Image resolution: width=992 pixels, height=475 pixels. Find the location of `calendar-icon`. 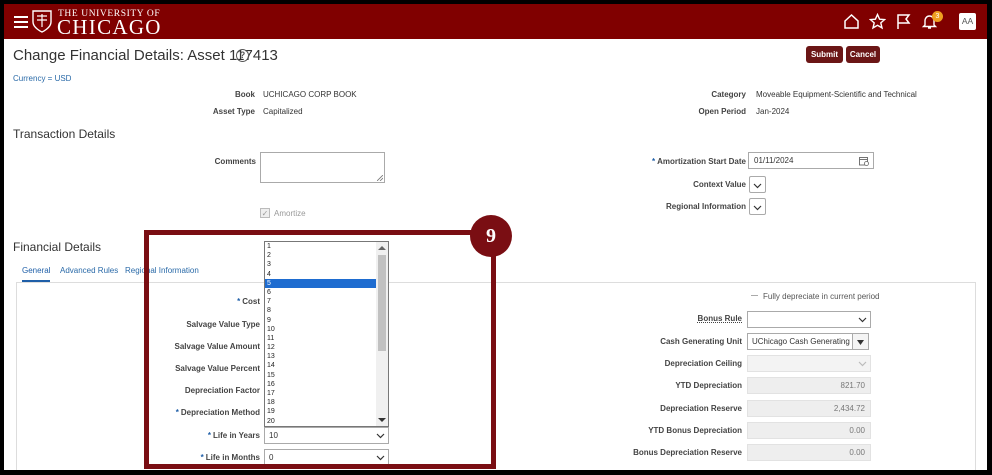

calendar-icon is located at coordinates (864, 161).